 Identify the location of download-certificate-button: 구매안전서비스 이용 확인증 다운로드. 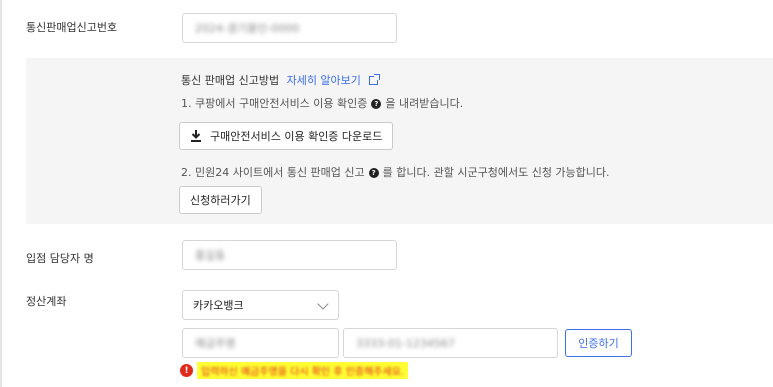
(286, 136).